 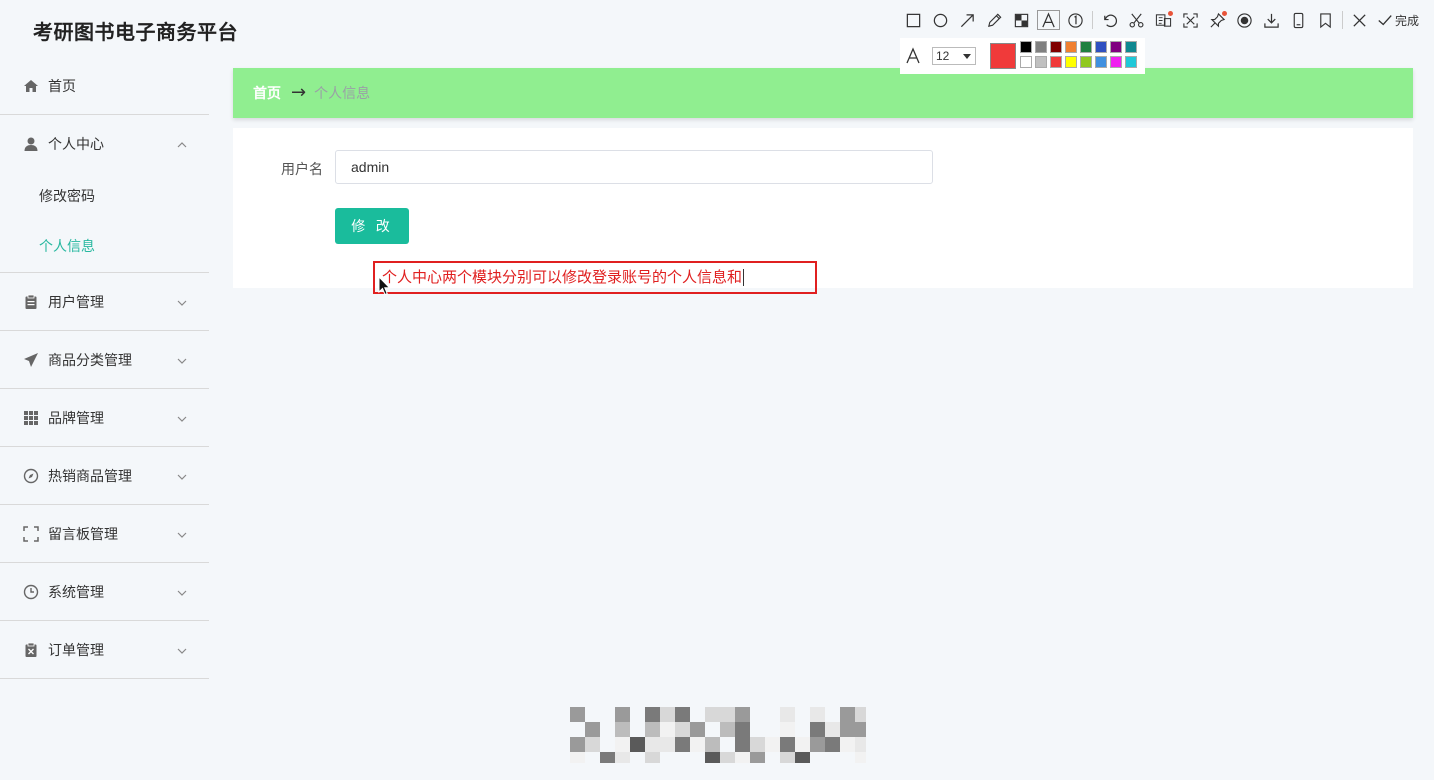 I want to click on record-button, so click(x=1244, y=20).